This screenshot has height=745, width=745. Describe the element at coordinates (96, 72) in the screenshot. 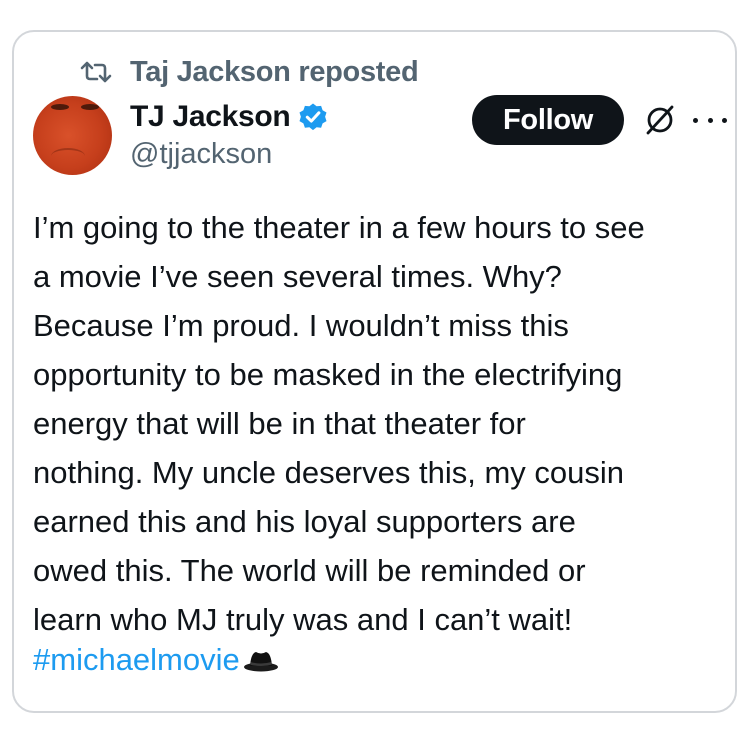

I see `repost-icon` at that location.